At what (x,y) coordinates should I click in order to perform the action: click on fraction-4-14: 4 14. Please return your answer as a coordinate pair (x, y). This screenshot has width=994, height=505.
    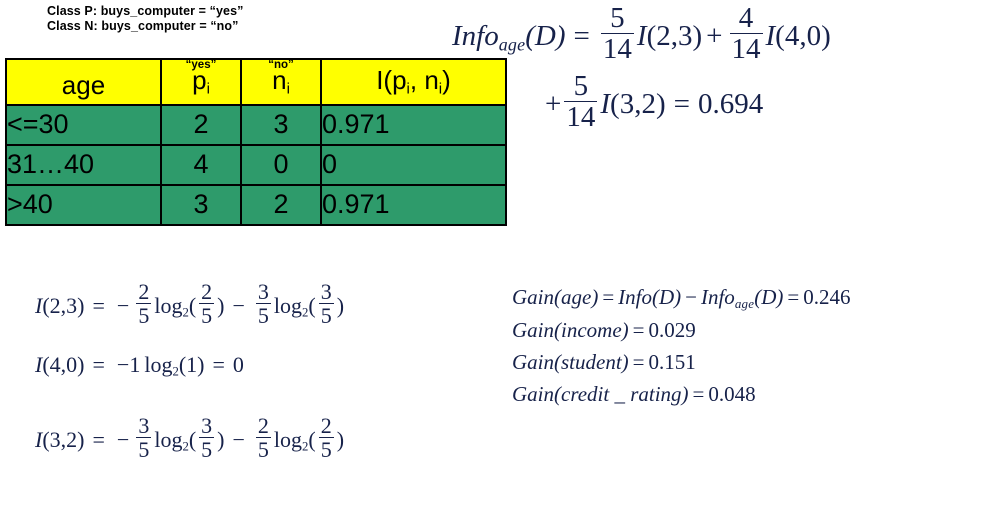
    Looking at the image, I should click on (746, 33).